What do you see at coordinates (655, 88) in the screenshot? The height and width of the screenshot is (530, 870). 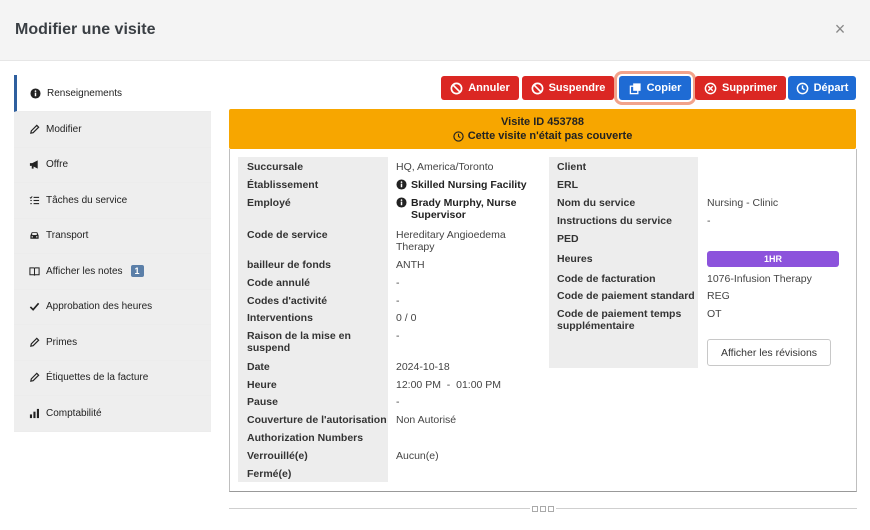 I see `copier-button: Copier` at bounding box center [655, 88].